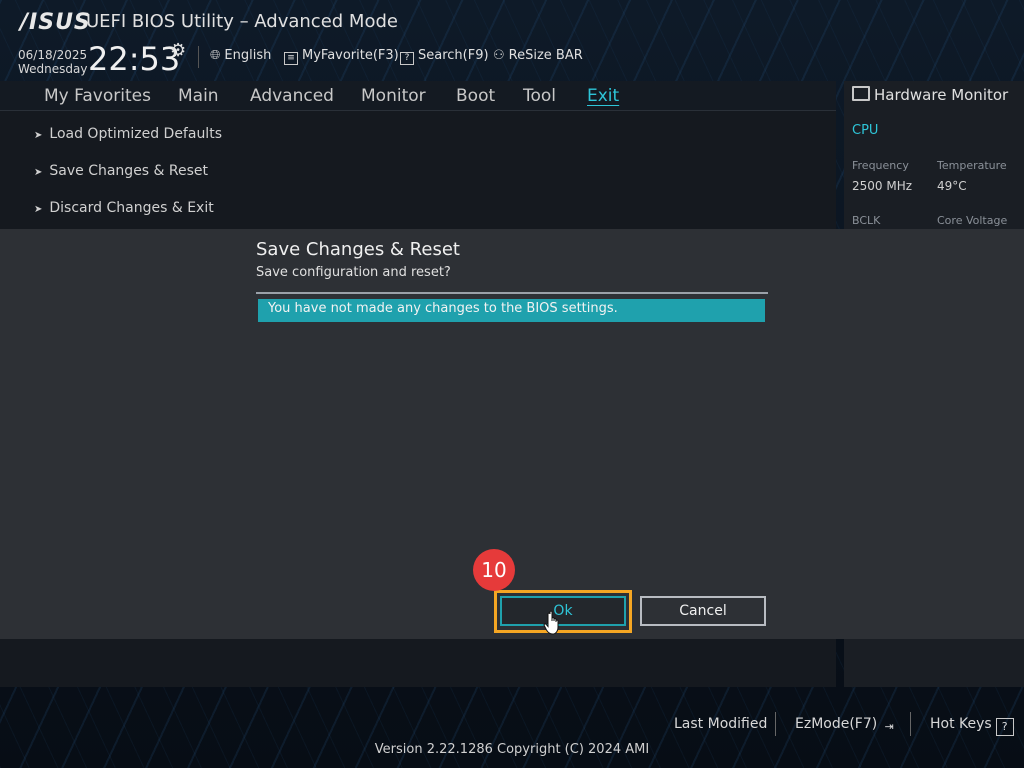  I want to click on menu-item-save-reset: ➤ Save Changes & Reset, so click(121, 171).